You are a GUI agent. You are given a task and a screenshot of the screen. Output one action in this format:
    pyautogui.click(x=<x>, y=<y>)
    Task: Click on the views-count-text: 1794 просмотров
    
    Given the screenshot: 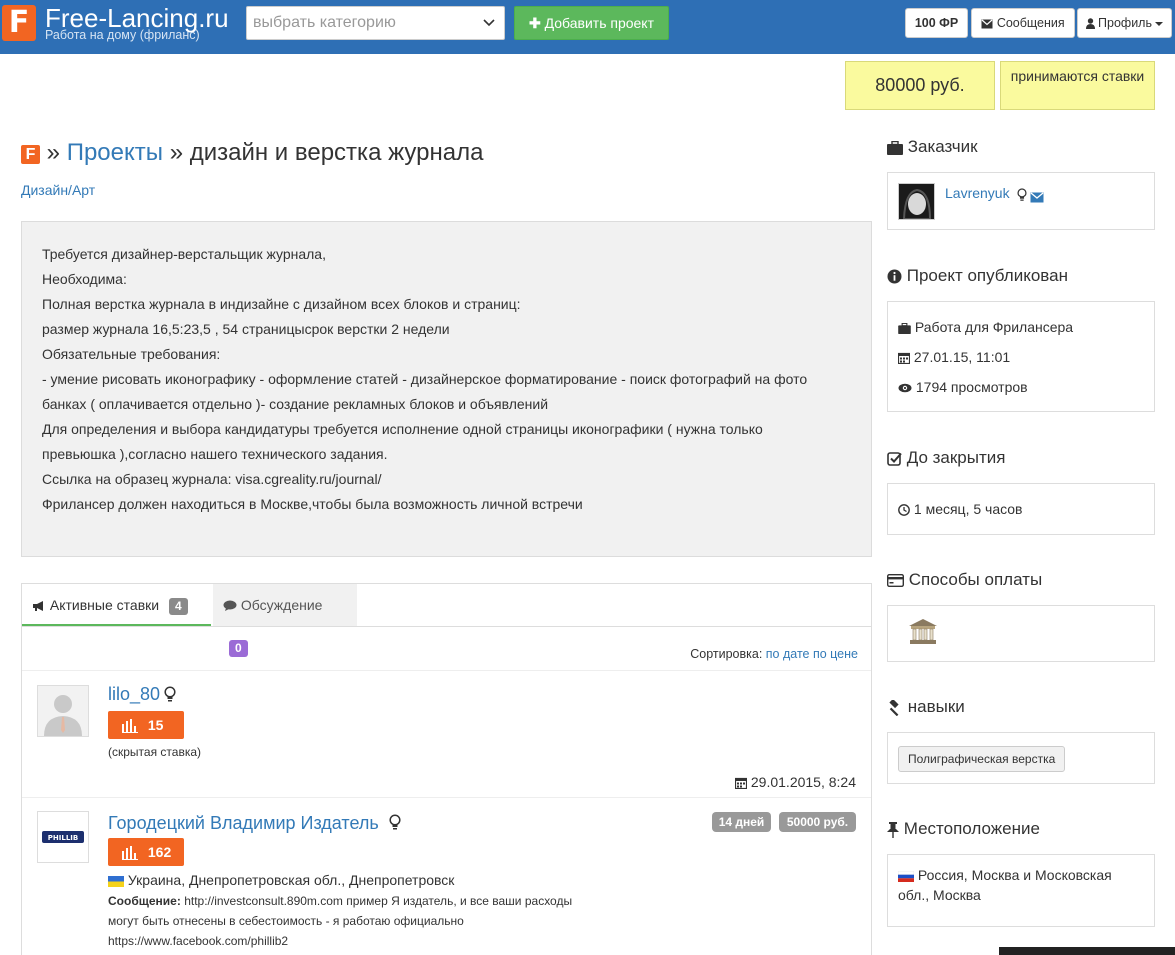 What is the action you would take?
    pyautogui.click(x=971, y=387)
    